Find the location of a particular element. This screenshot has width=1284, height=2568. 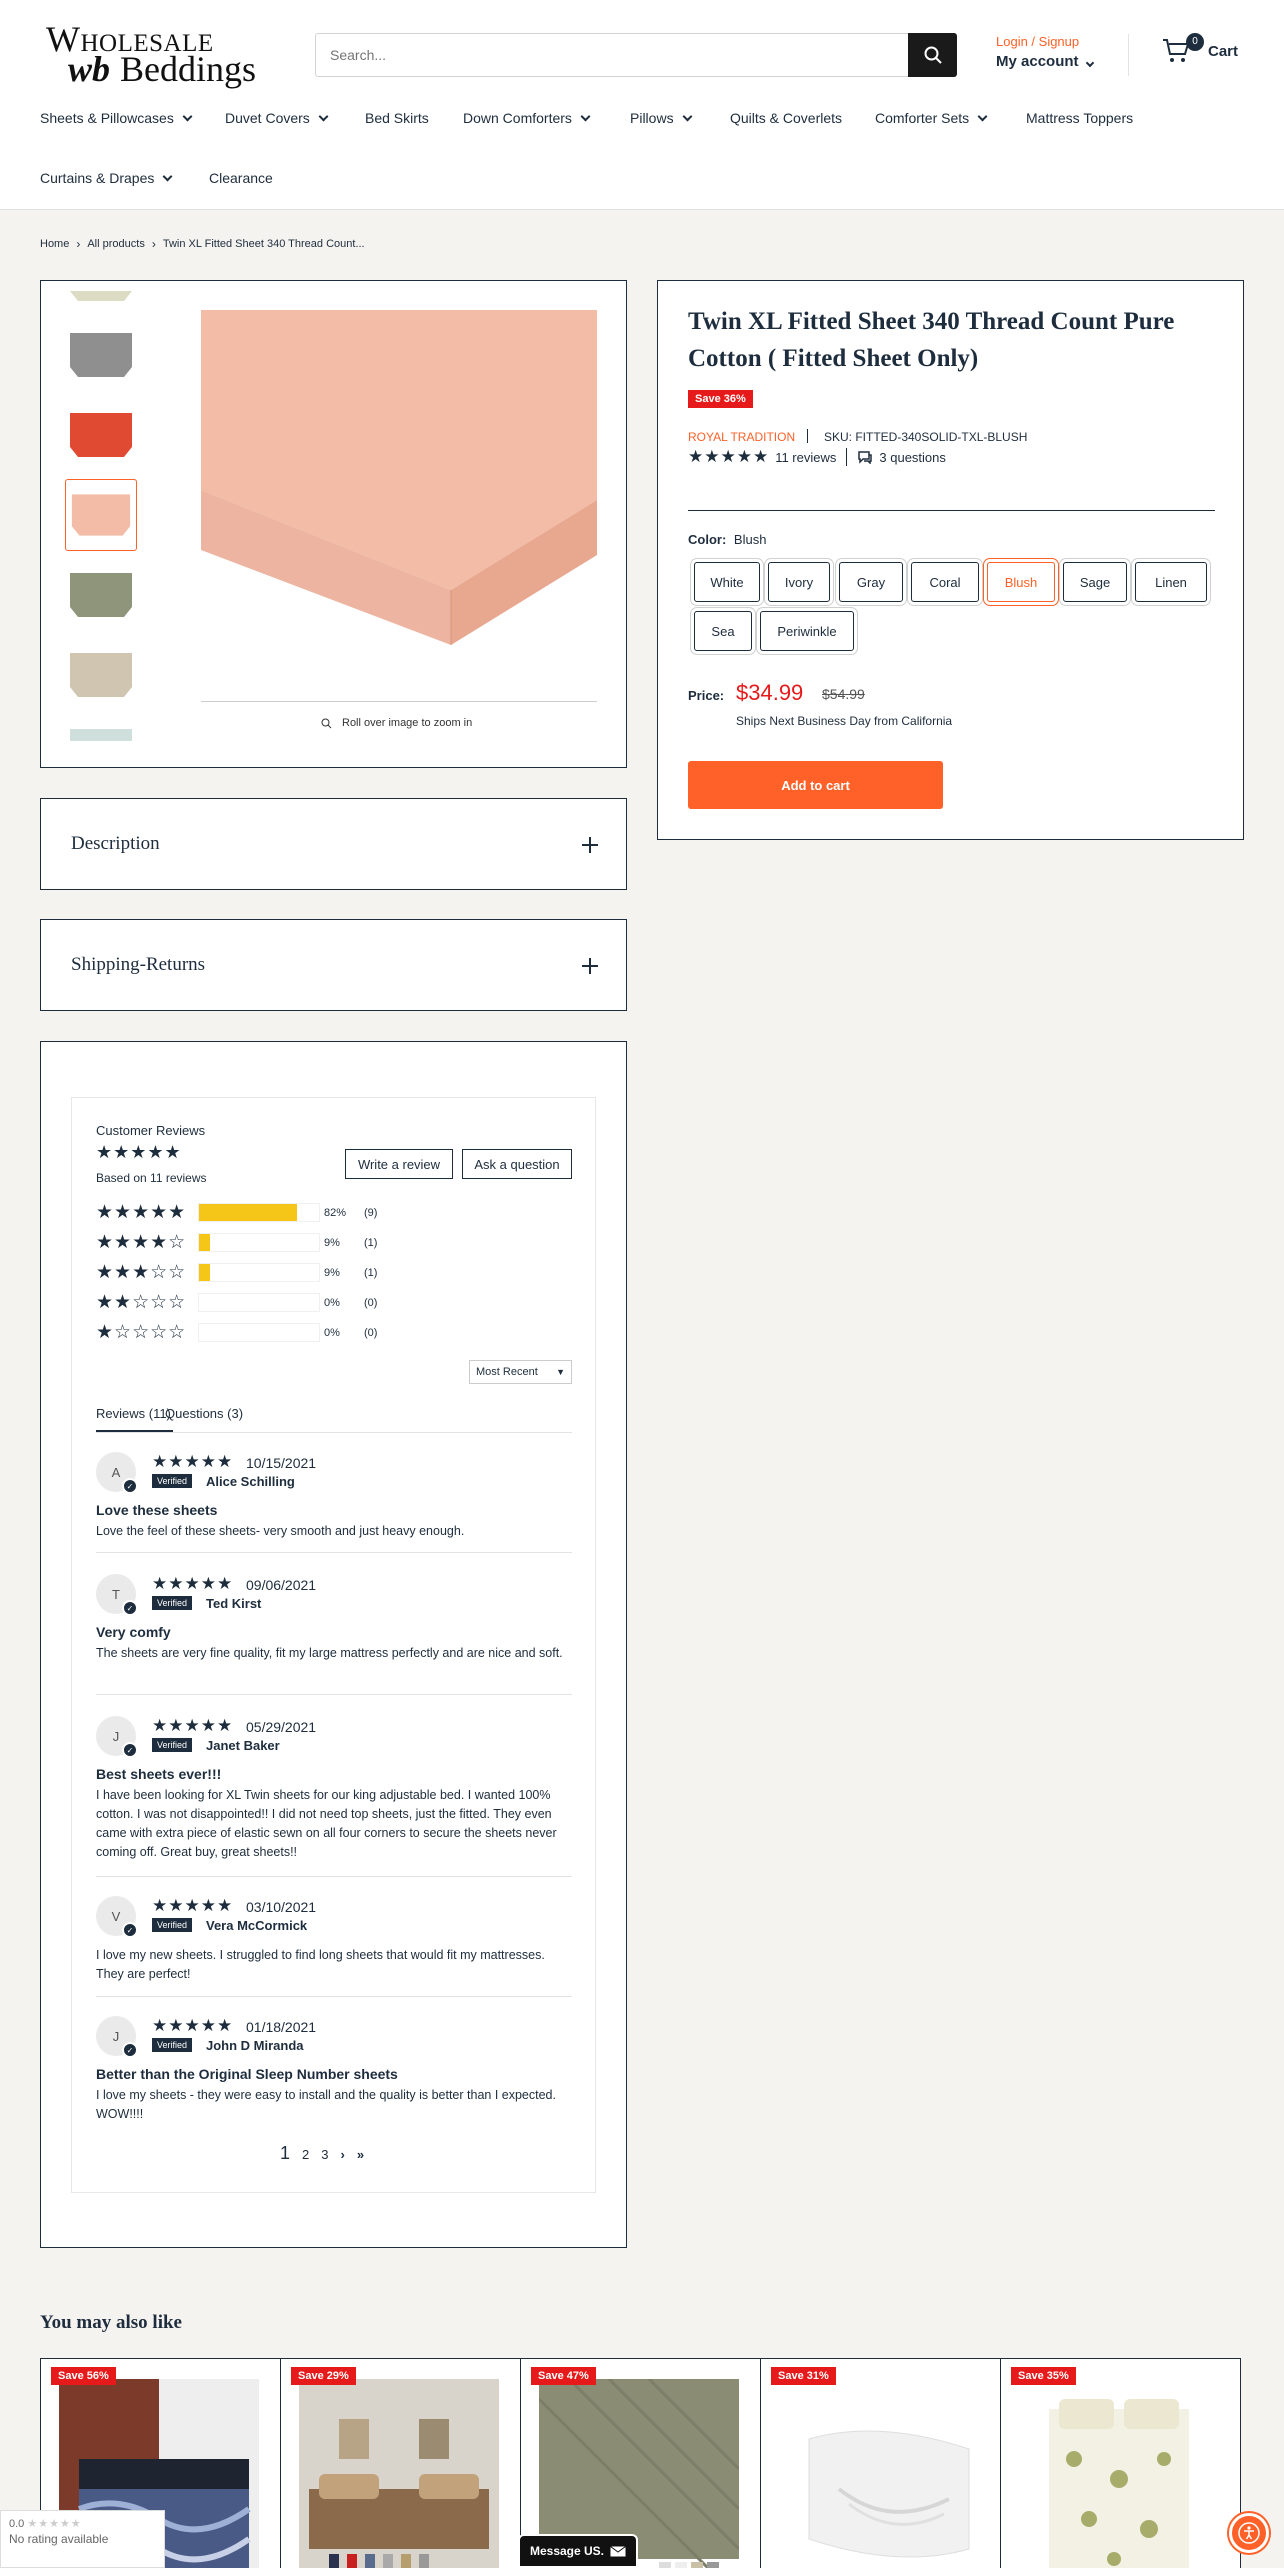

cart-link: 0 Cart is located at coordinates (1200, 48).